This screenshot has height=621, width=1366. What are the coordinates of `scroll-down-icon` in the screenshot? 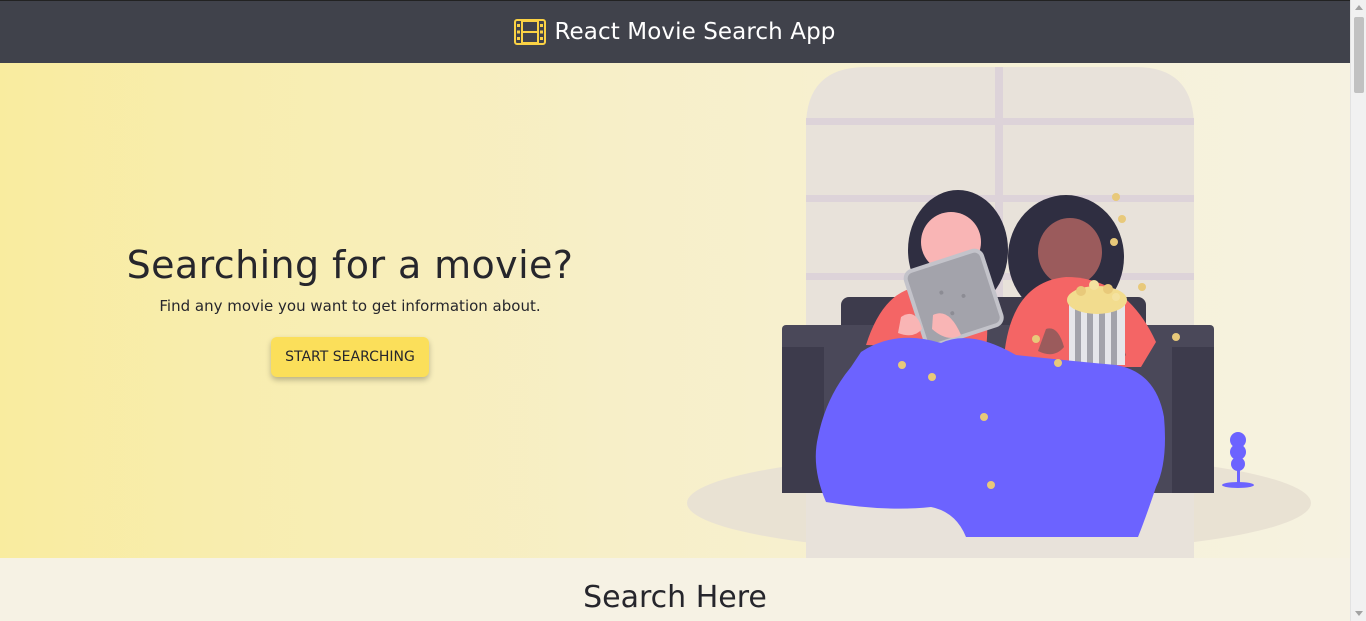 It's located at (1359, 613).